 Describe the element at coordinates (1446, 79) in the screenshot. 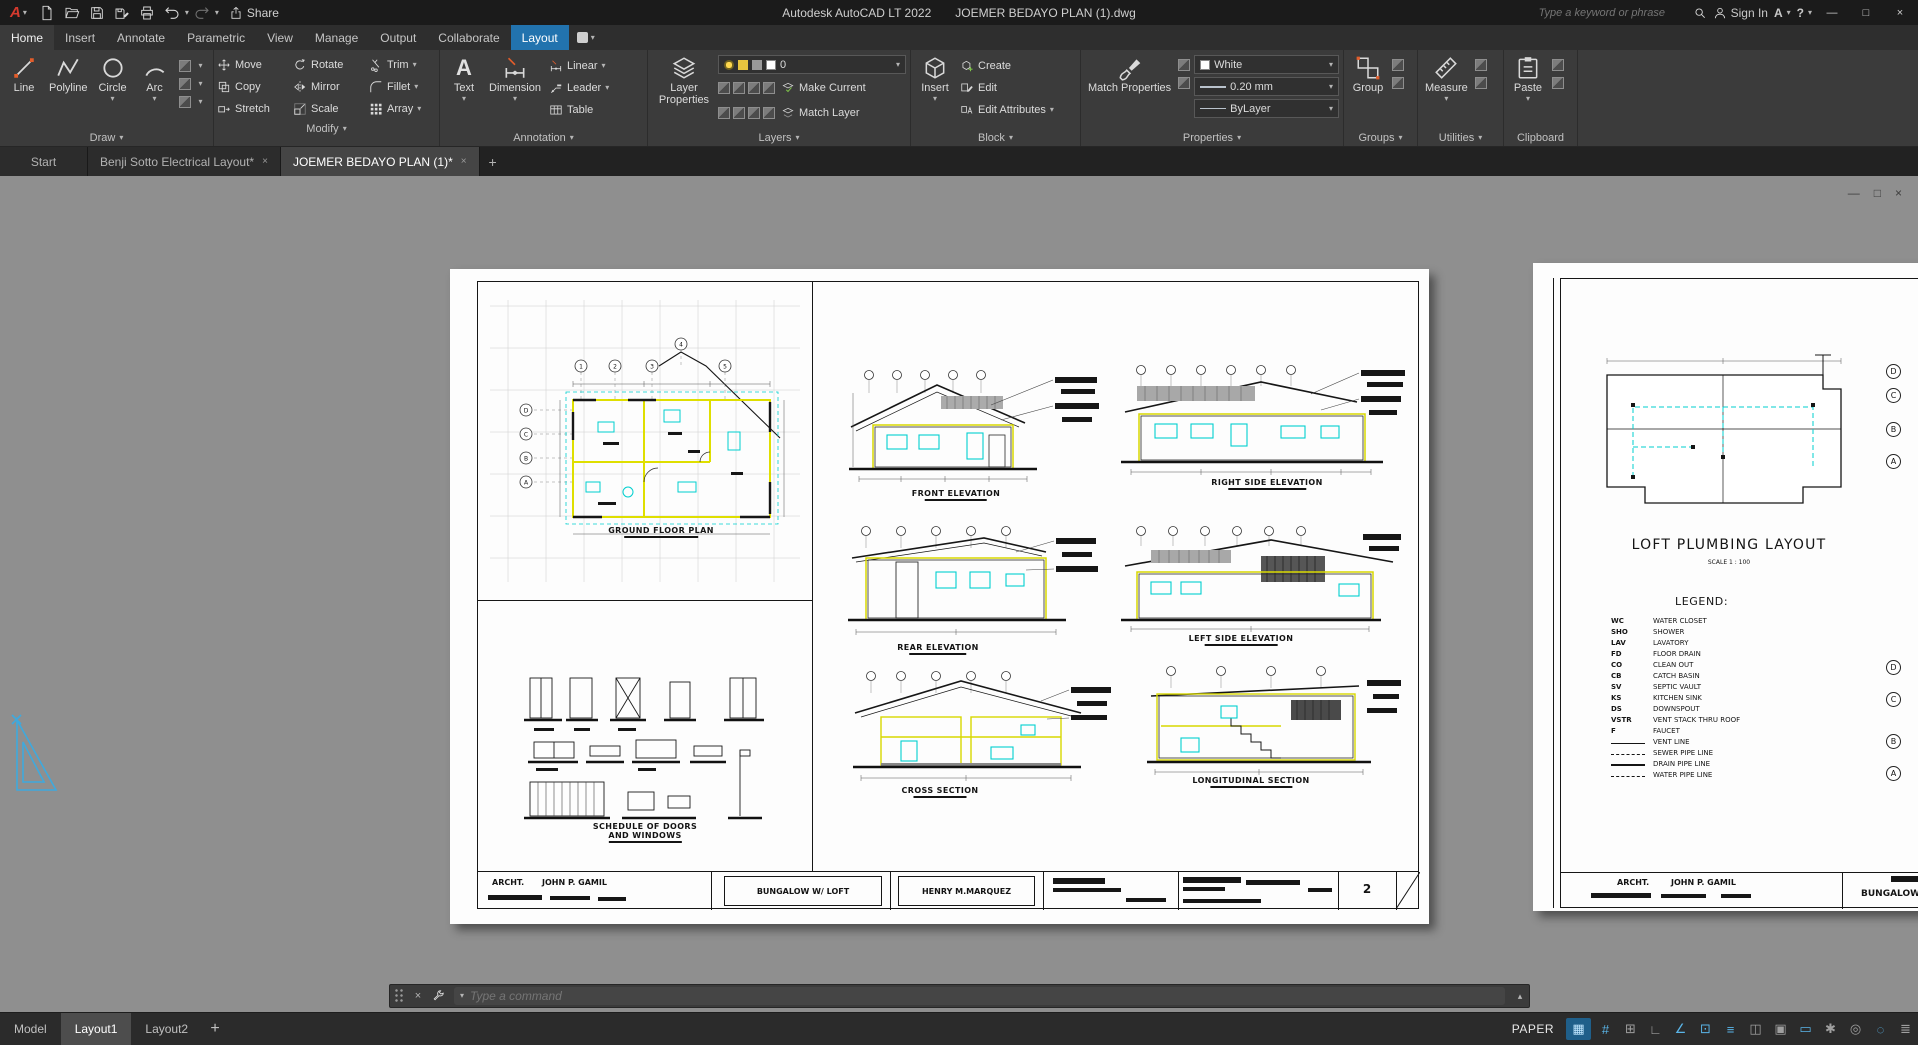

I see `measure-button: Measure ▾` at that location.